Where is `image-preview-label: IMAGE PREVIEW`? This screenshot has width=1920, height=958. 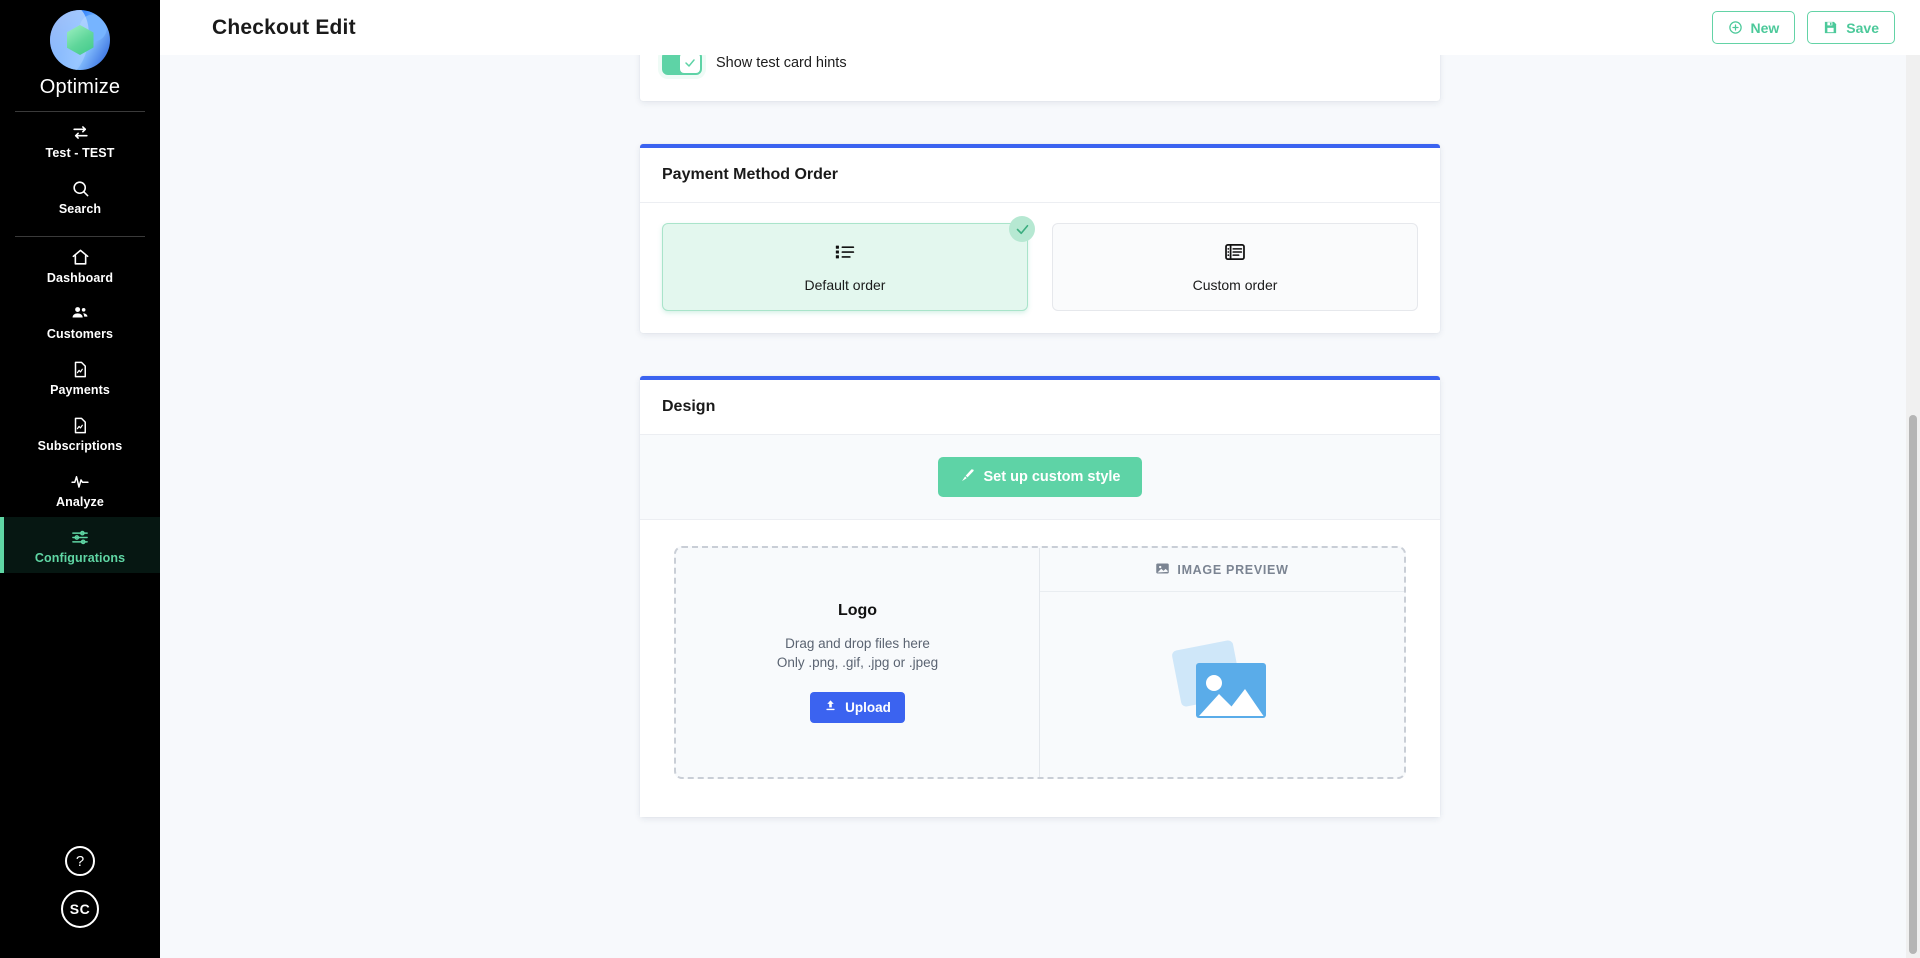 image-preview-label: IMAGE PREVIEW is located at coordinates (1233, 569).